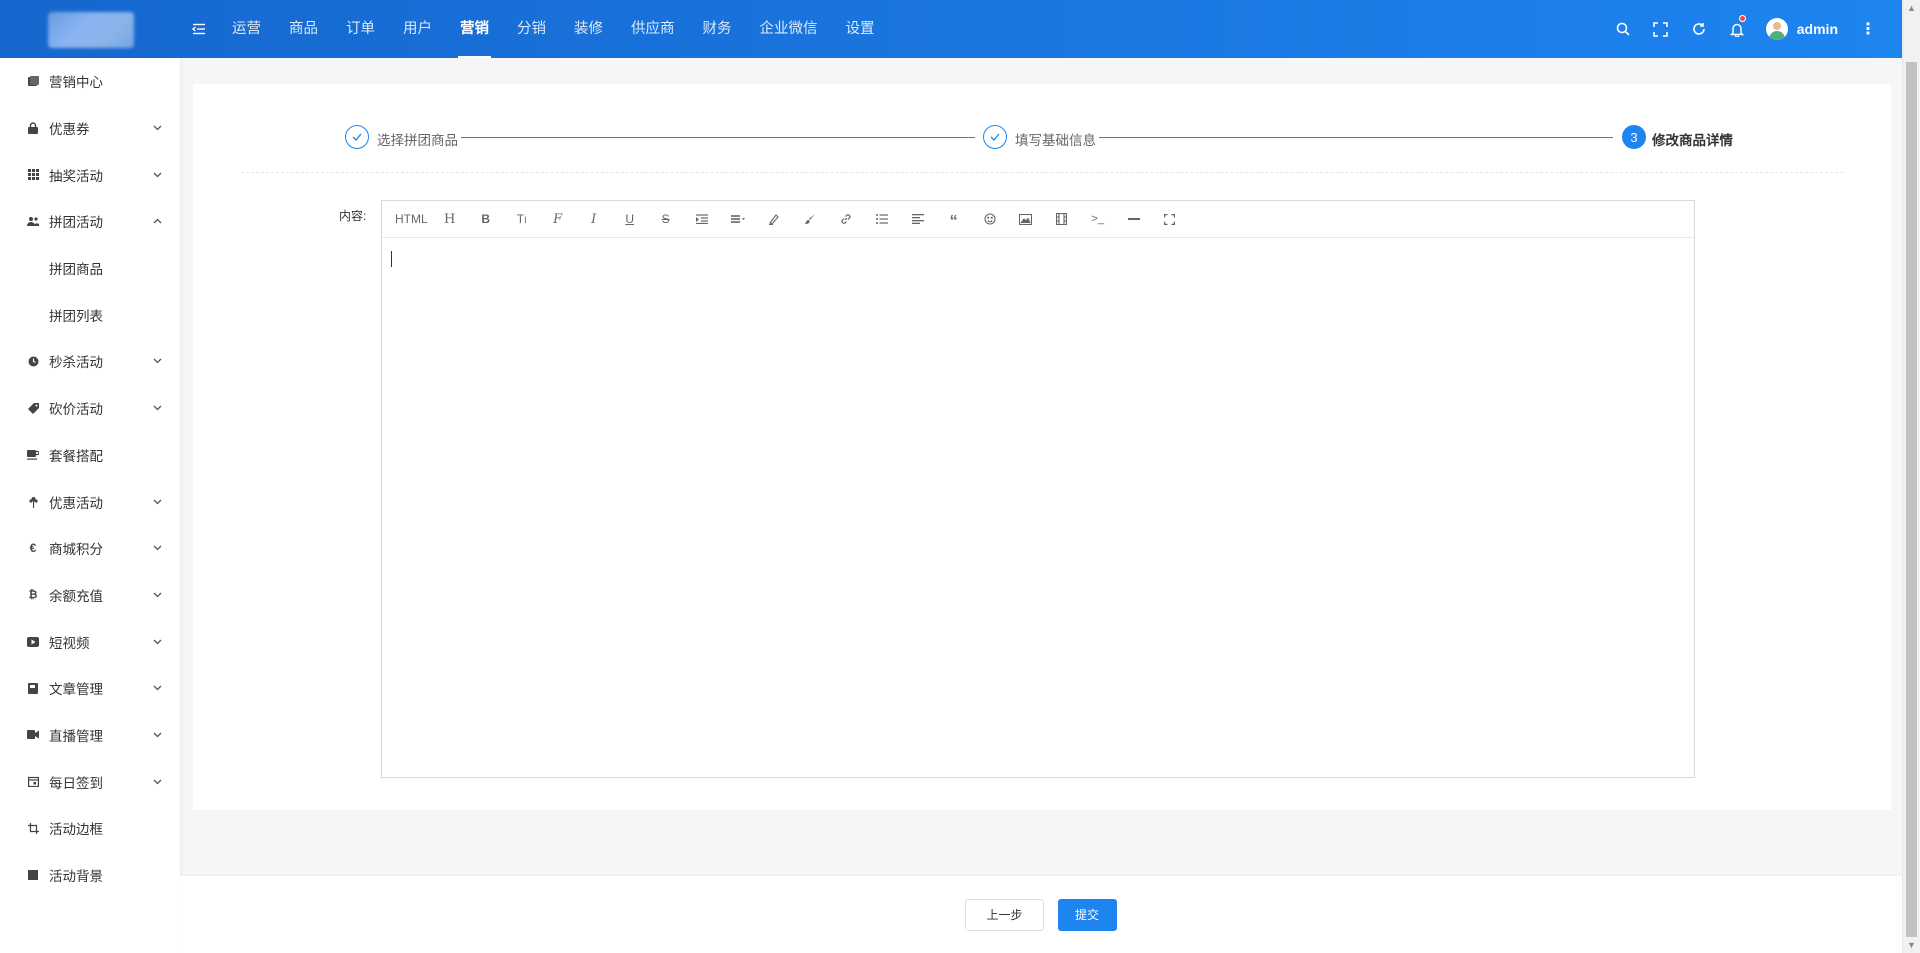 This screenshot has height=953, width=1920. Describe the element at coordinates (411, 219) in the screenshot. I see `html-source-button: HTML` at that location.